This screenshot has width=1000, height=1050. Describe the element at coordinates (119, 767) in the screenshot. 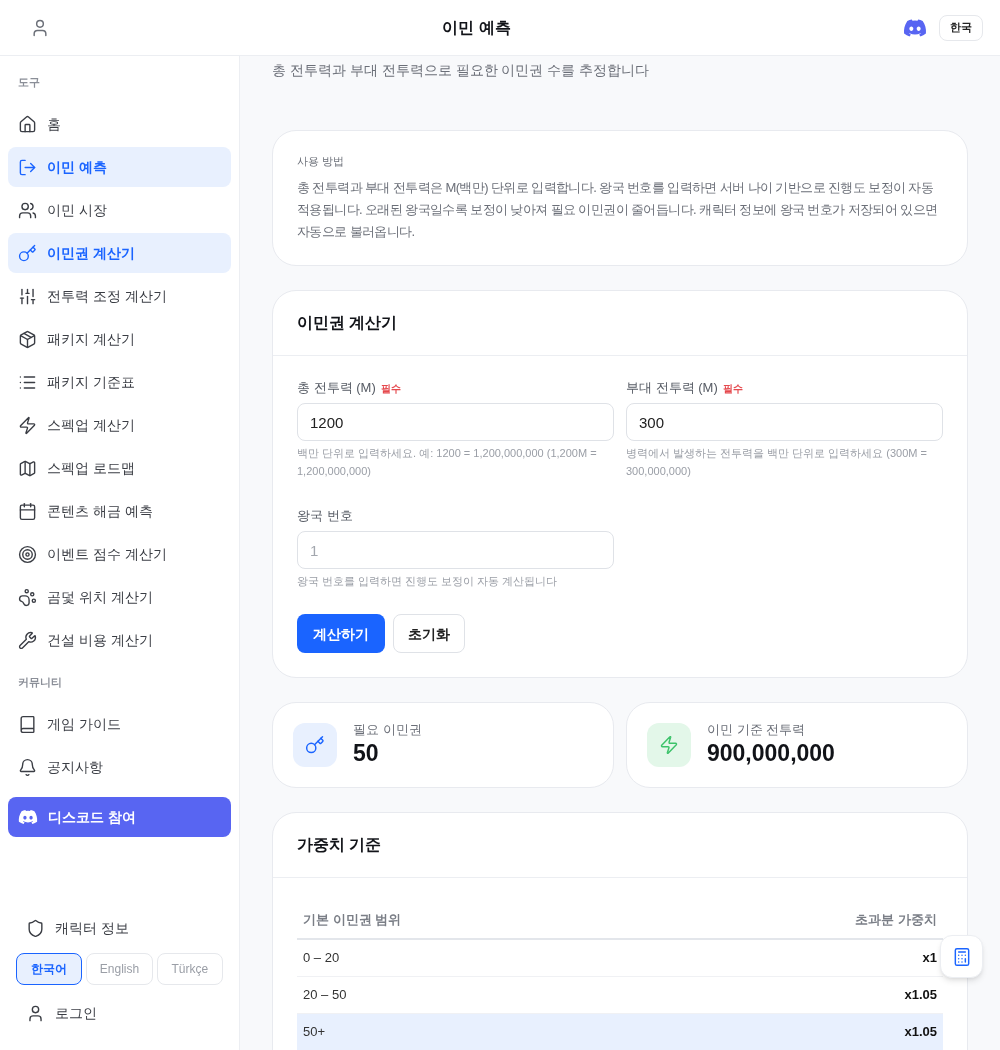

I see `sidebar-item: 공지사항` at that location.